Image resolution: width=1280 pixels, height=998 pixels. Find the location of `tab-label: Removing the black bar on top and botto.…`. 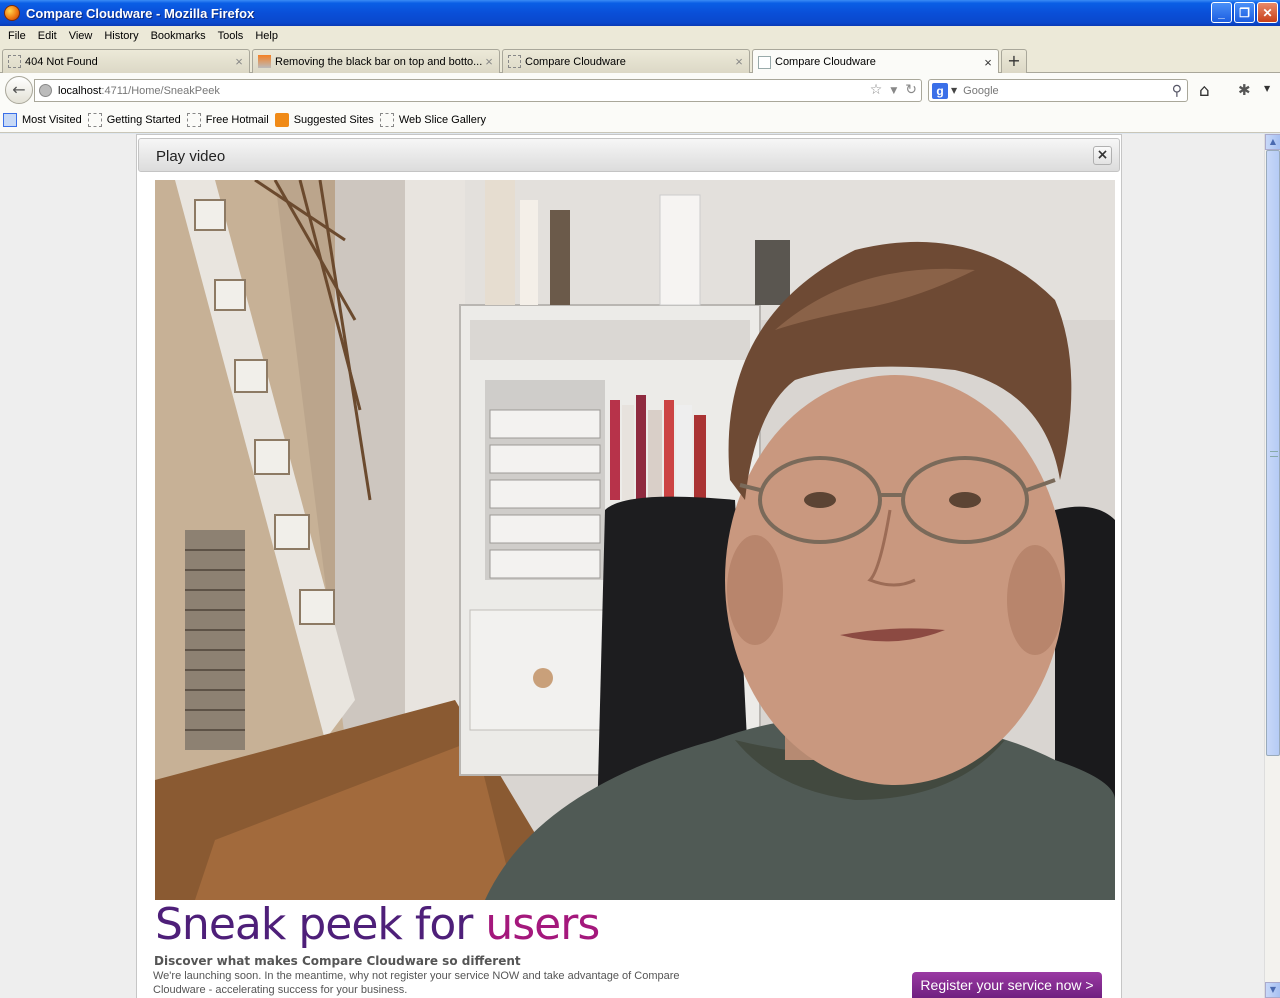

tab-label: Removing the black bar on top and botto.… is located at coordinates (378, 61).